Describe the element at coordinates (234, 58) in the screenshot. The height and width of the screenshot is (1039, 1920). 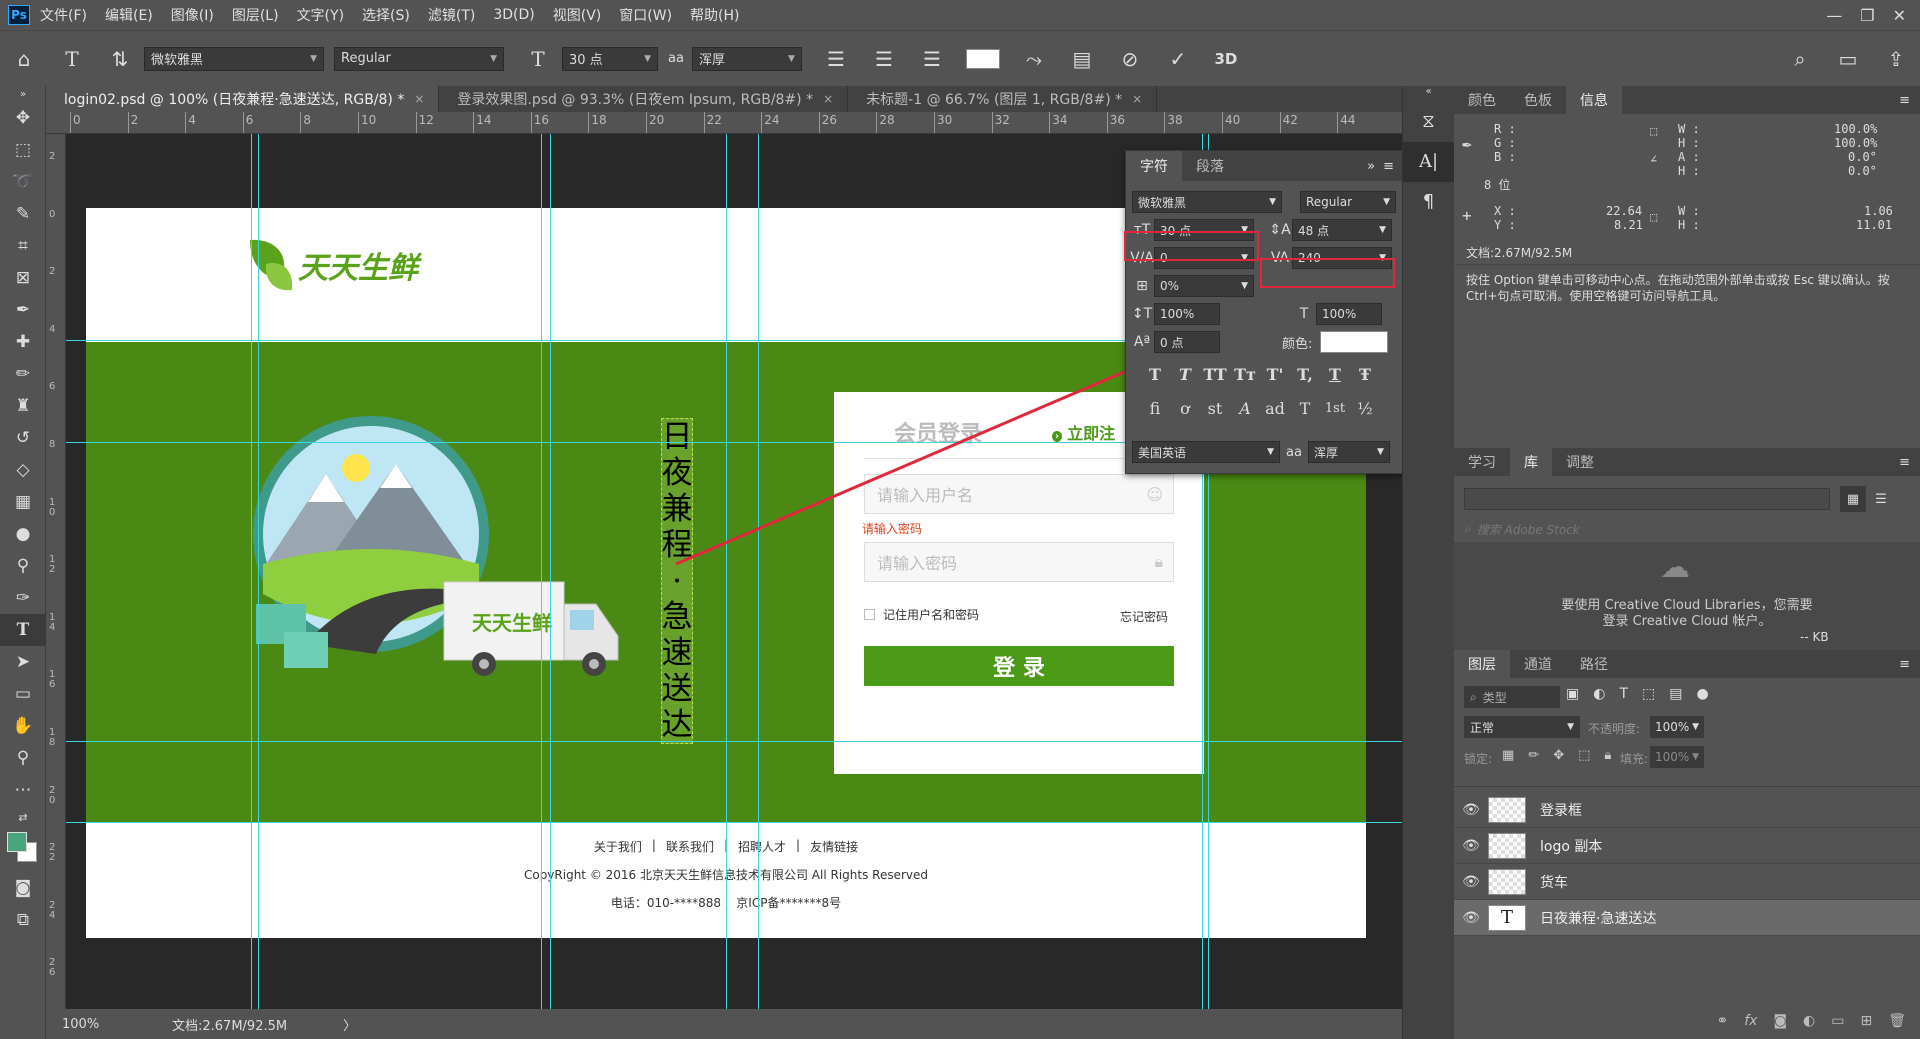
I see `font-family-select: 微软雅黑 ▼` at that location.